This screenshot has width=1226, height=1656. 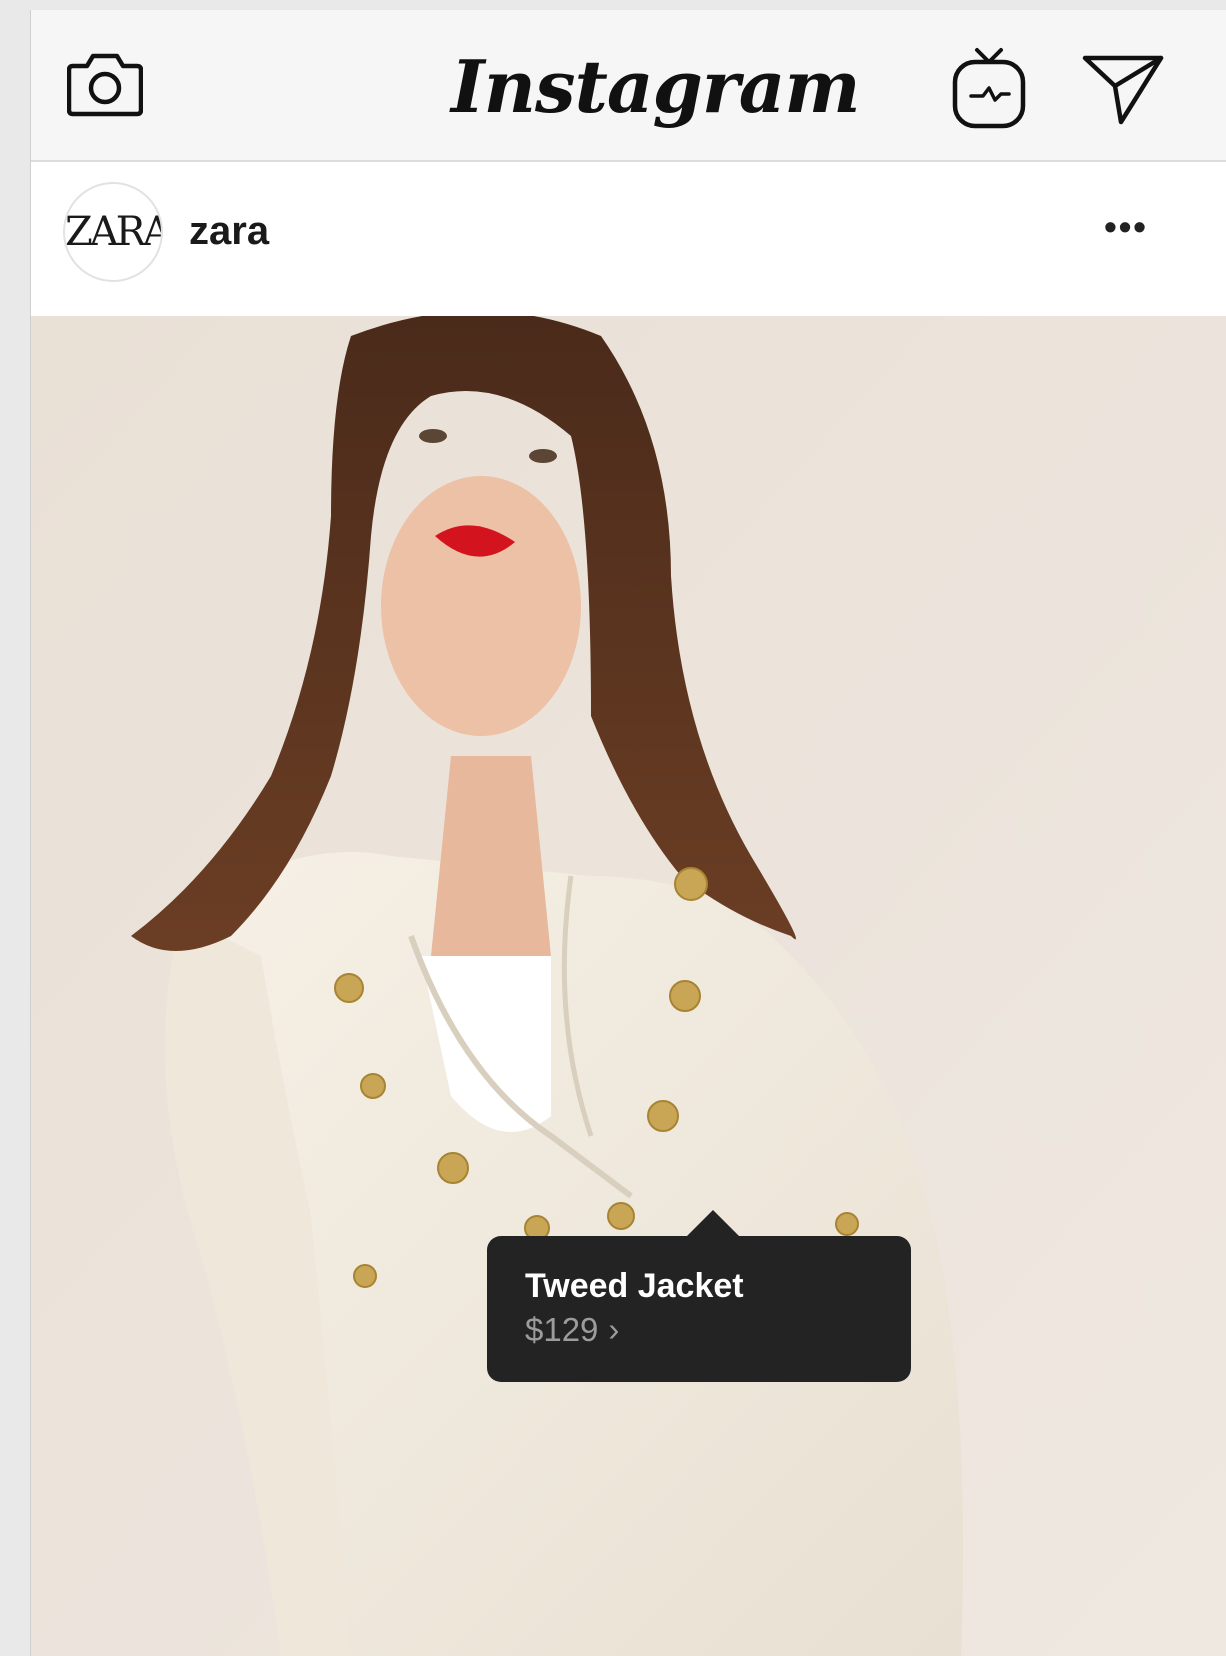 I want to click on top-nav-bar: Instagram, so click(x=628, y=86).